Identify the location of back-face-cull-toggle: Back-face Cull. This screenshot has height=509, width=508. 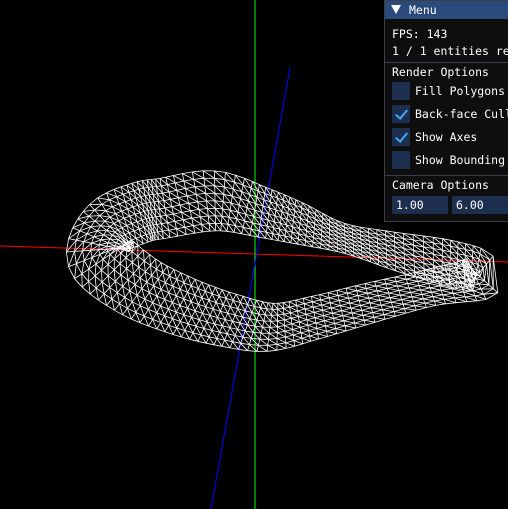
(450, 114).